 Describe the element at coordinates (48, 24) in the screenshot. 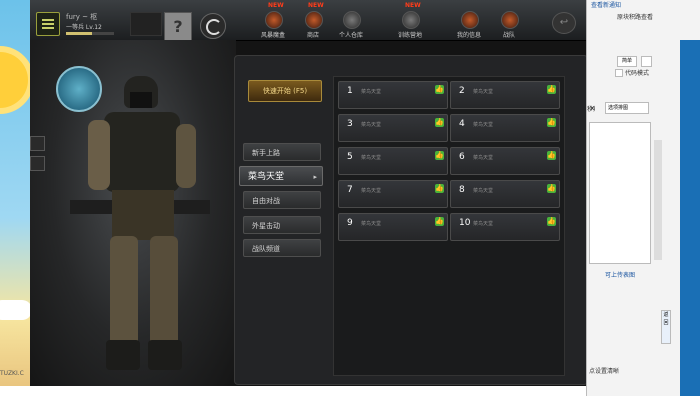

I see `menu-button` at that location.